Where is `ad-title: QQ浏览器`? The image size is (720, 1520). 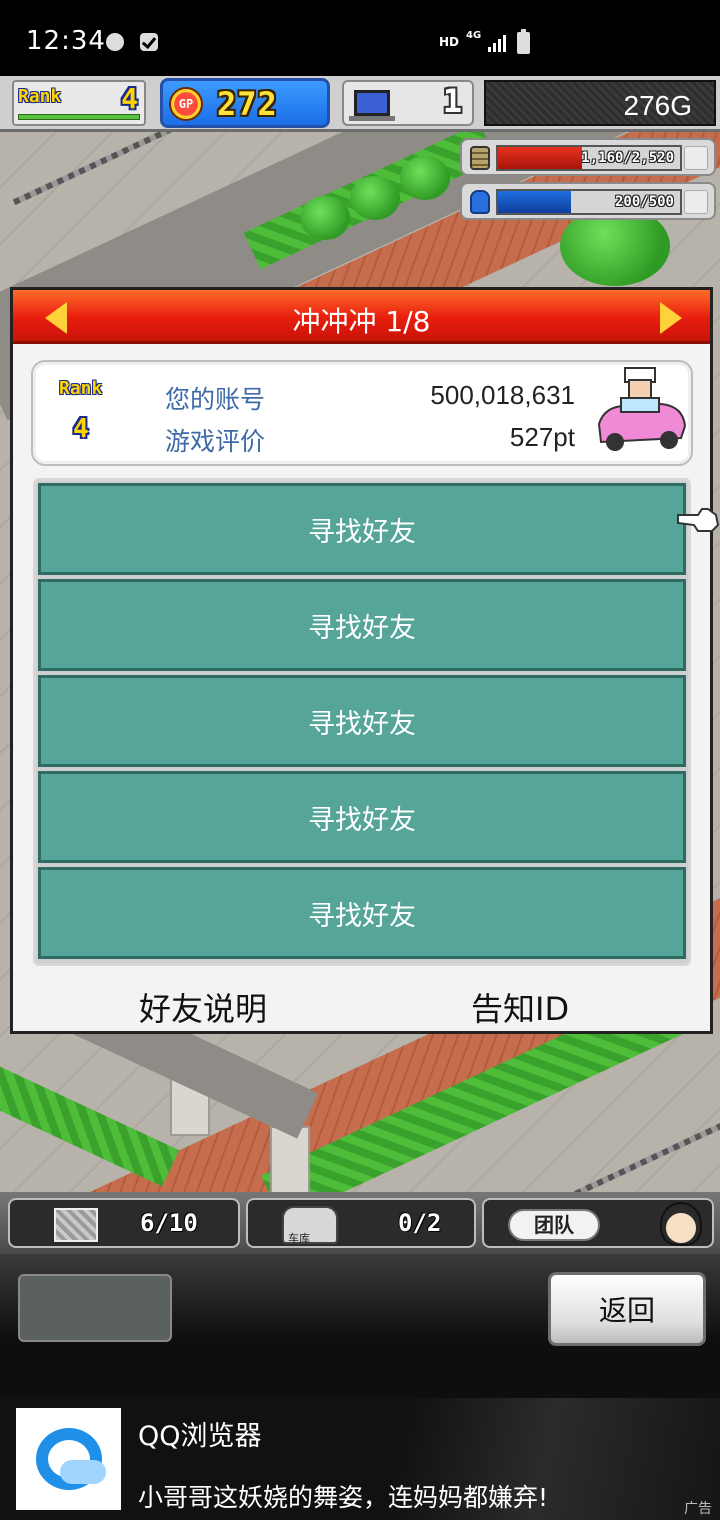 ad-title: QQ浏览器 is located at coordinates (200, 1436).